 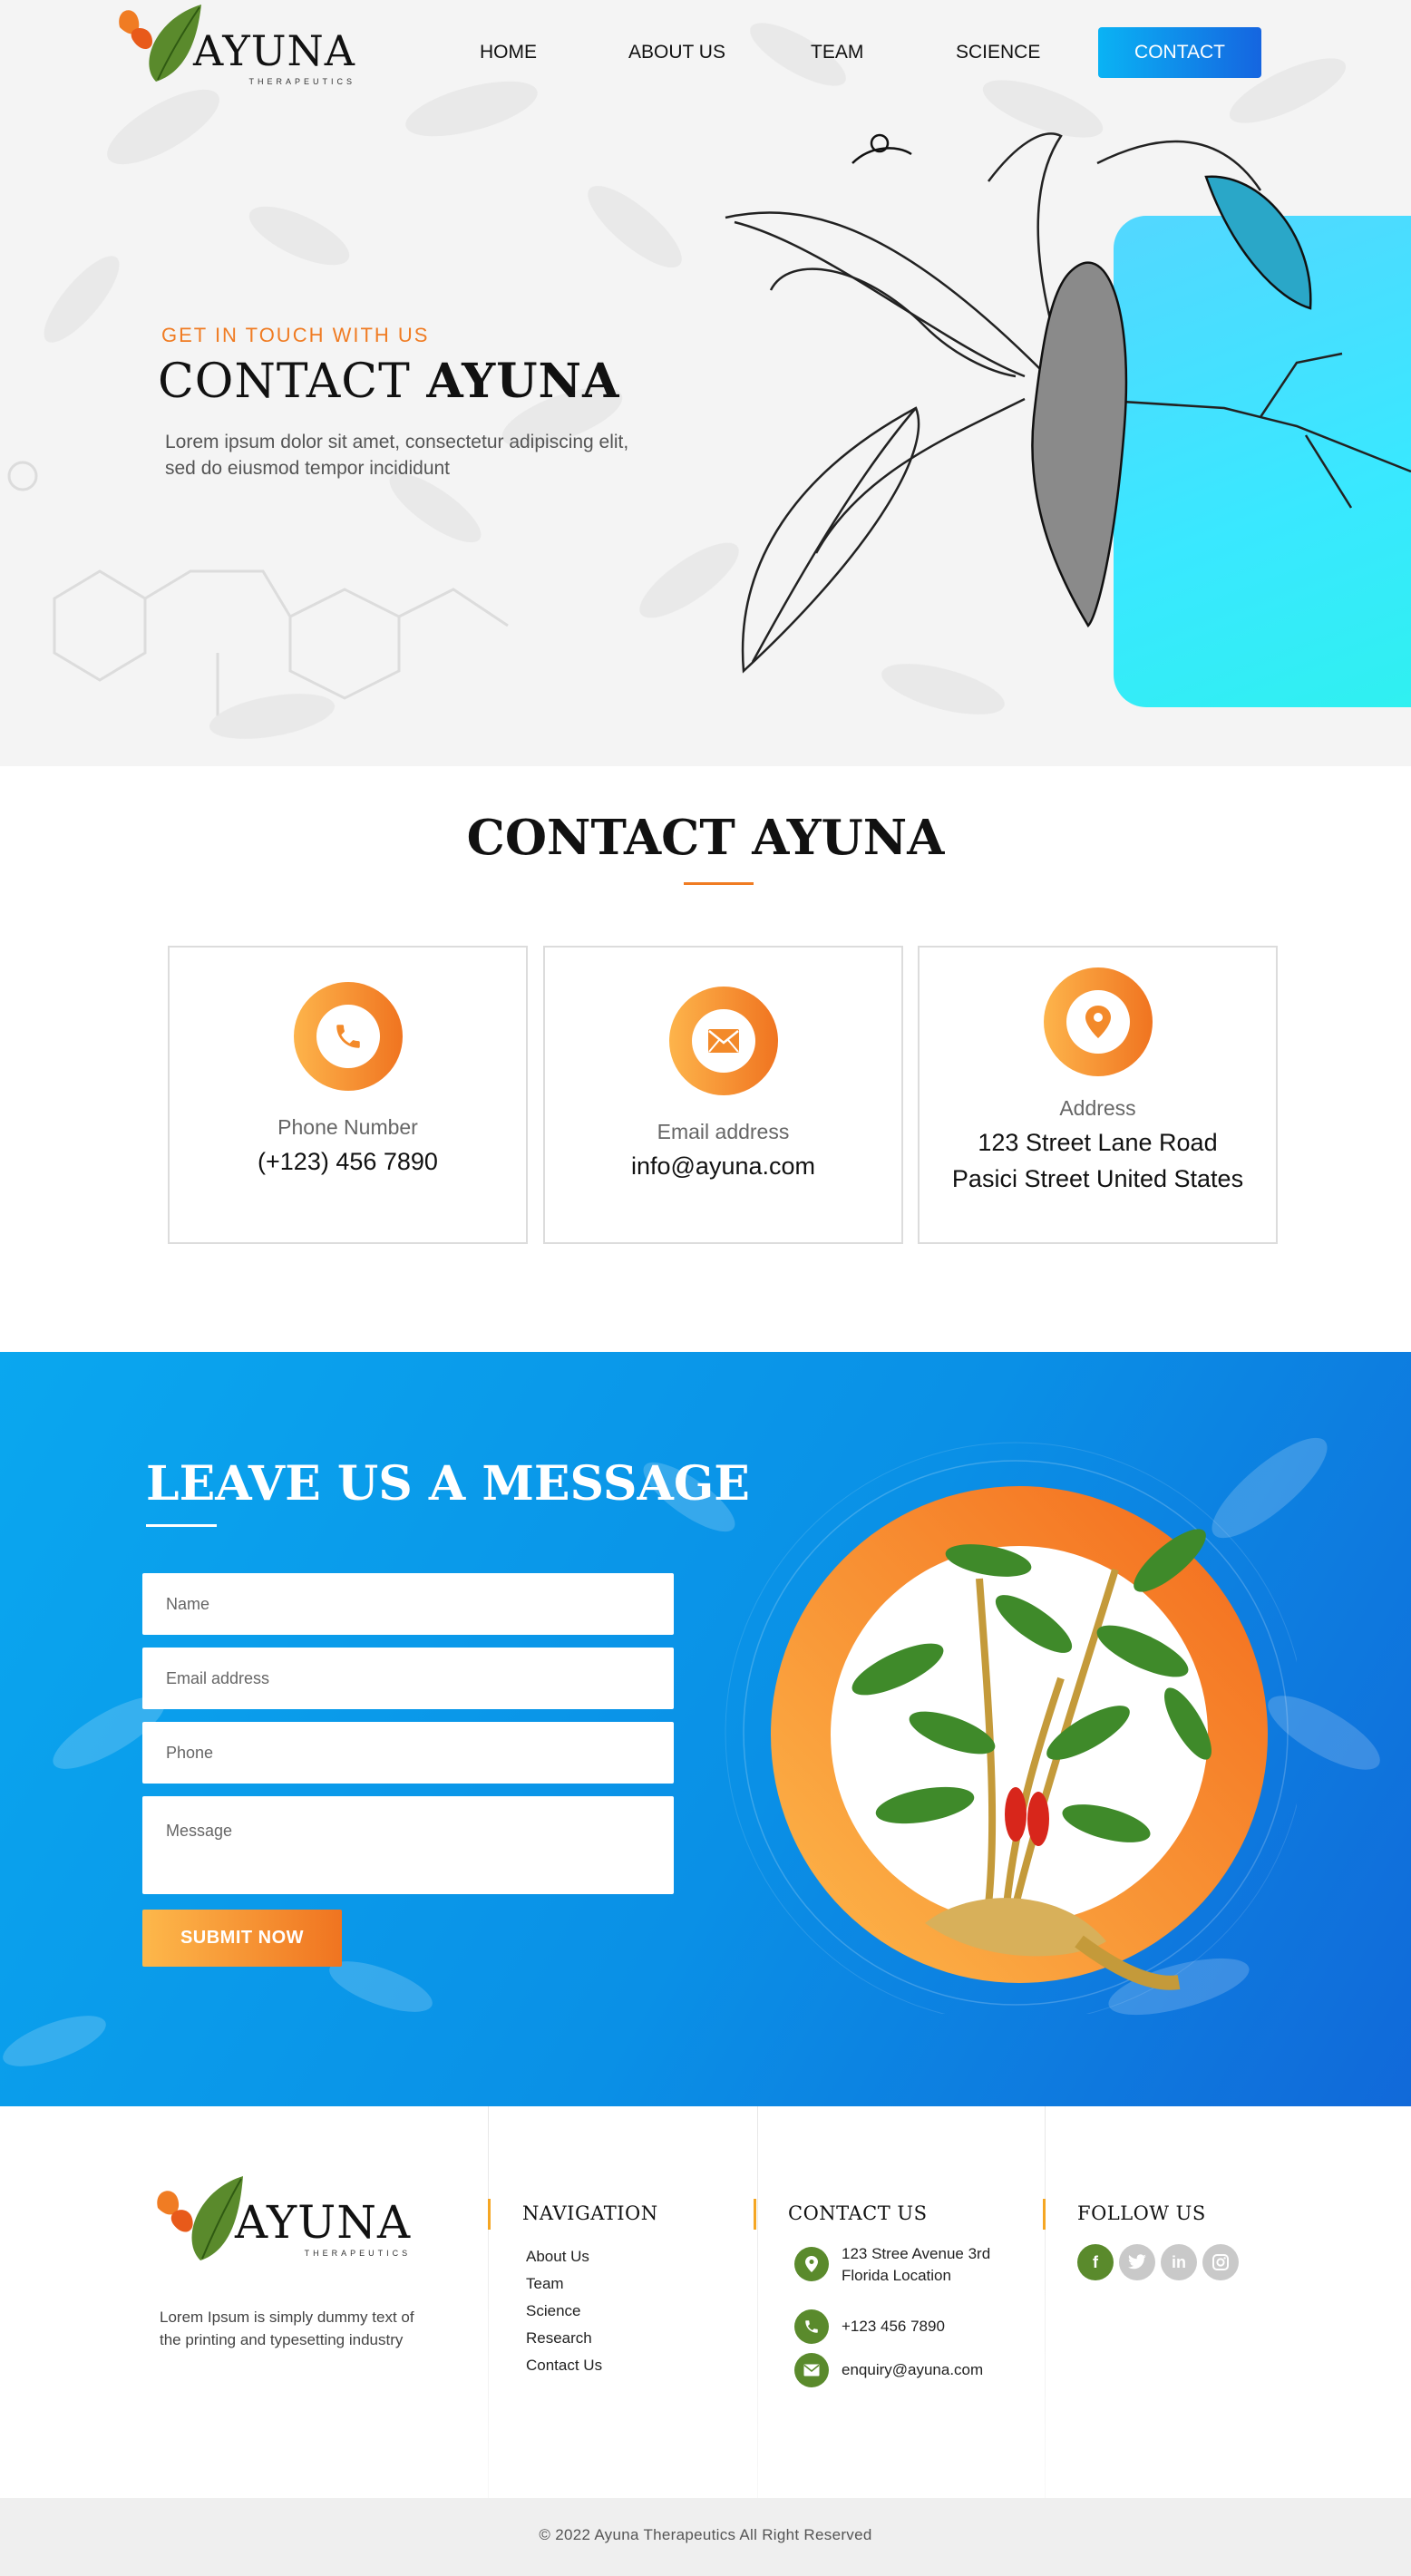 I want to click on footer-address-line-1: 123 Stree Avenue 3rd, so click(x=916, y=2253).